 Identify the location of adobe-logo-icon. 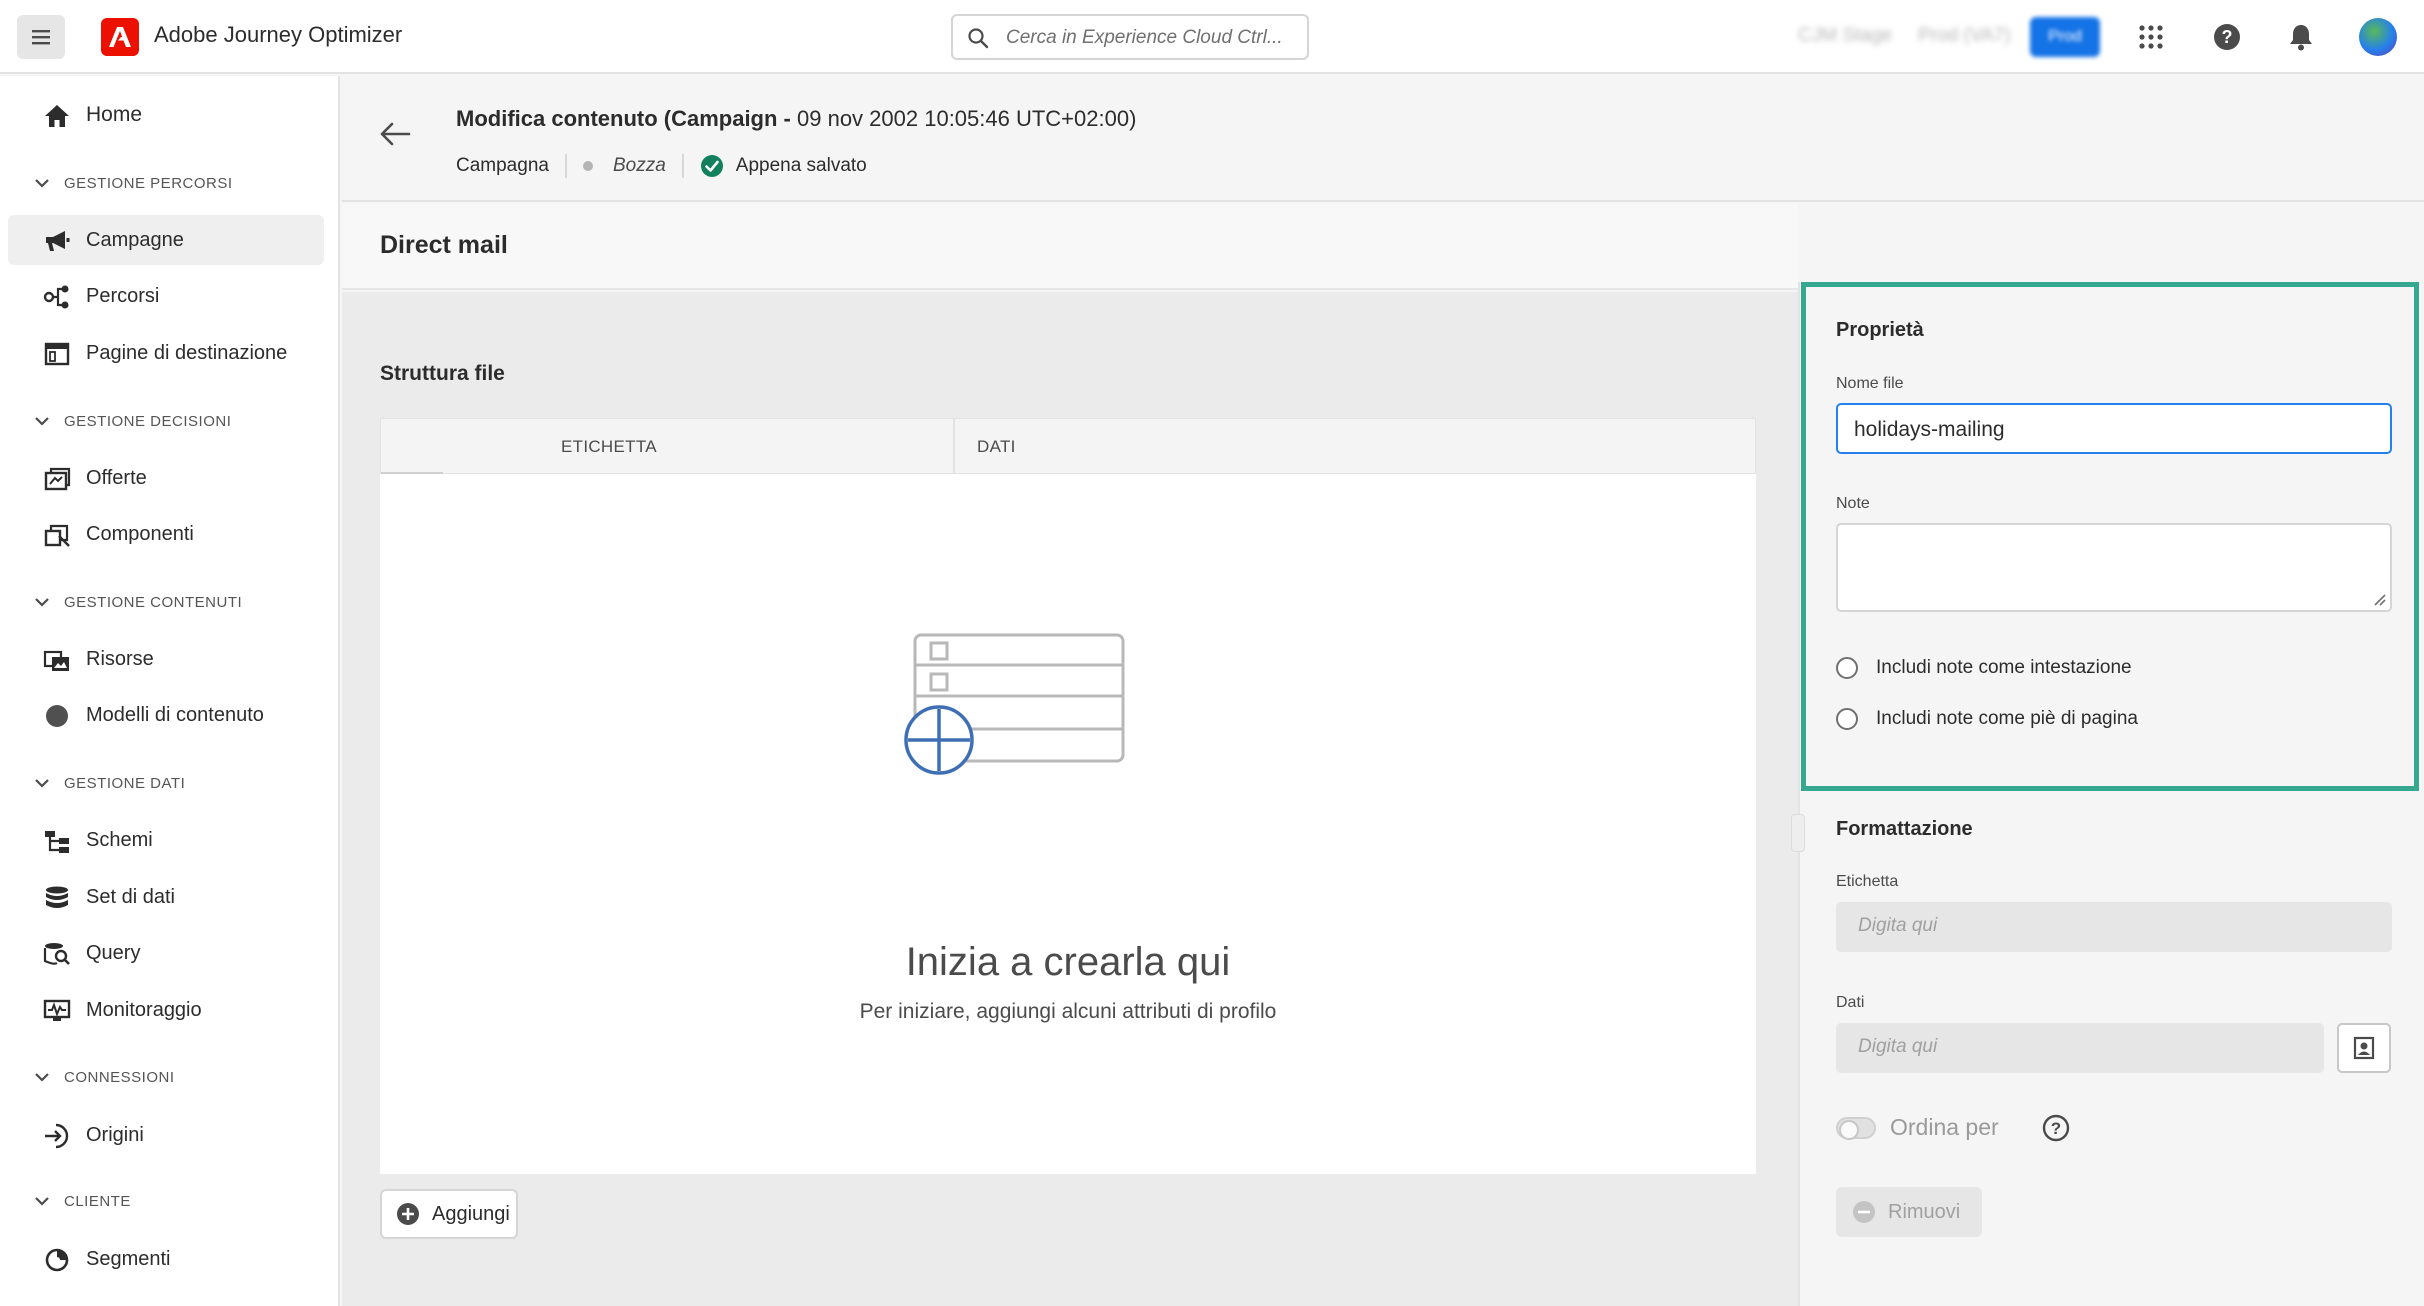
(120, 37).